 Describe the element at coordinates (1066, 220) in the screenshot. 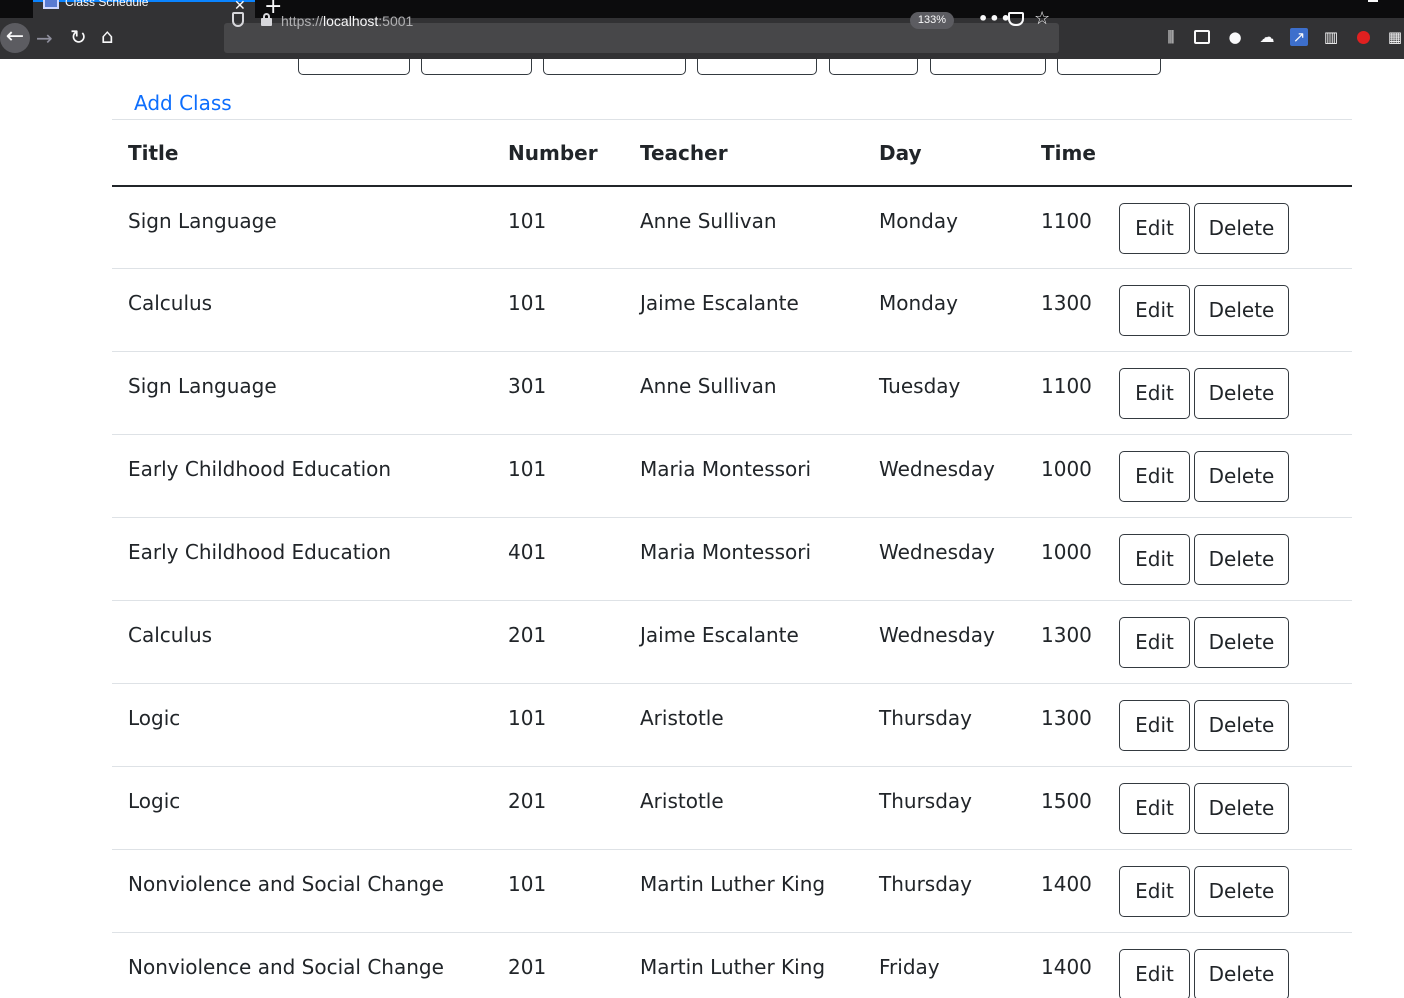

I see `class-time: 1100` at that location.